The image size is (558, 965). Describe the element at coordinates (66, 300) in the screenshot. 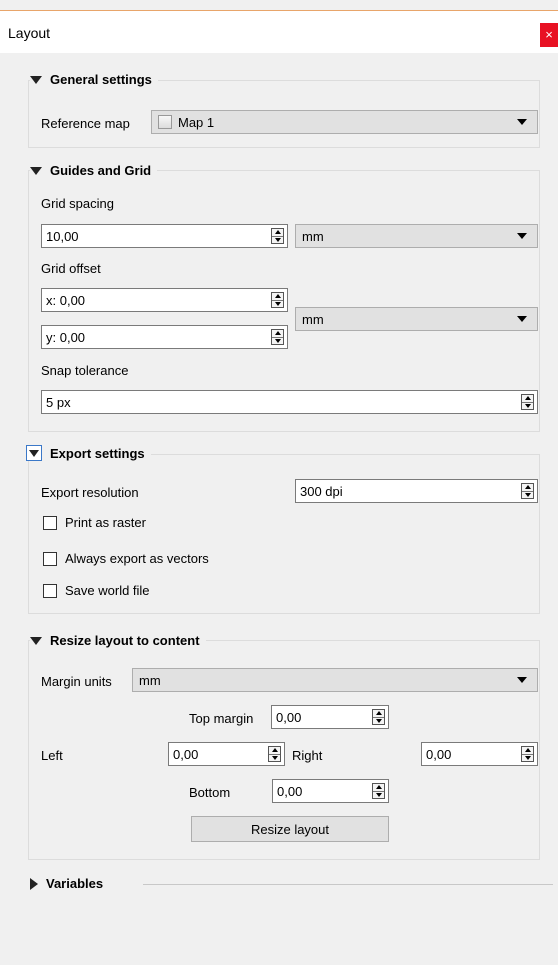

I see `grid-offset-x-value: x: 0,00` at that location.